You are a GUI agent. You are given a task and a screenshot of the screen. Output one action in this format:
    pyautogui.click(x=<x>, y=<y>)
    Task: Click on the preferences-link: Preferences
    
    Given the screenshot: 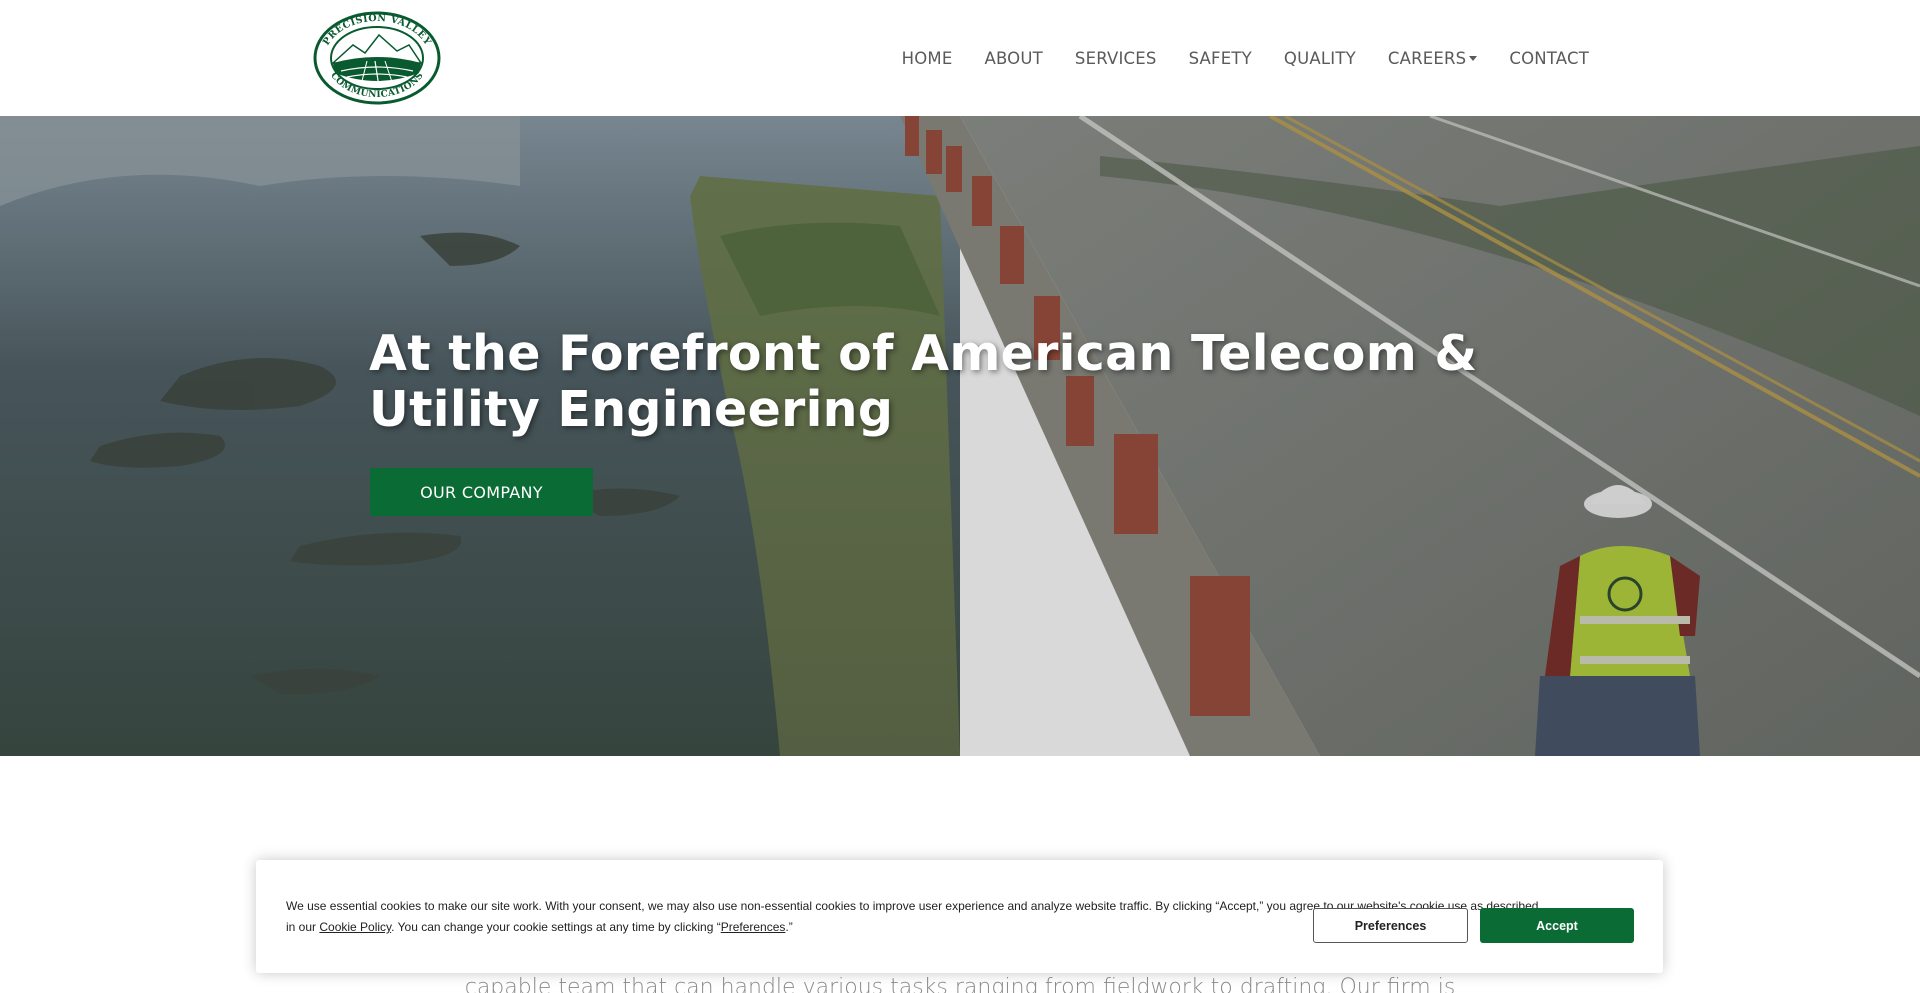 What is the action you would take?
    pyautogui.click(x=753, y=927)
    